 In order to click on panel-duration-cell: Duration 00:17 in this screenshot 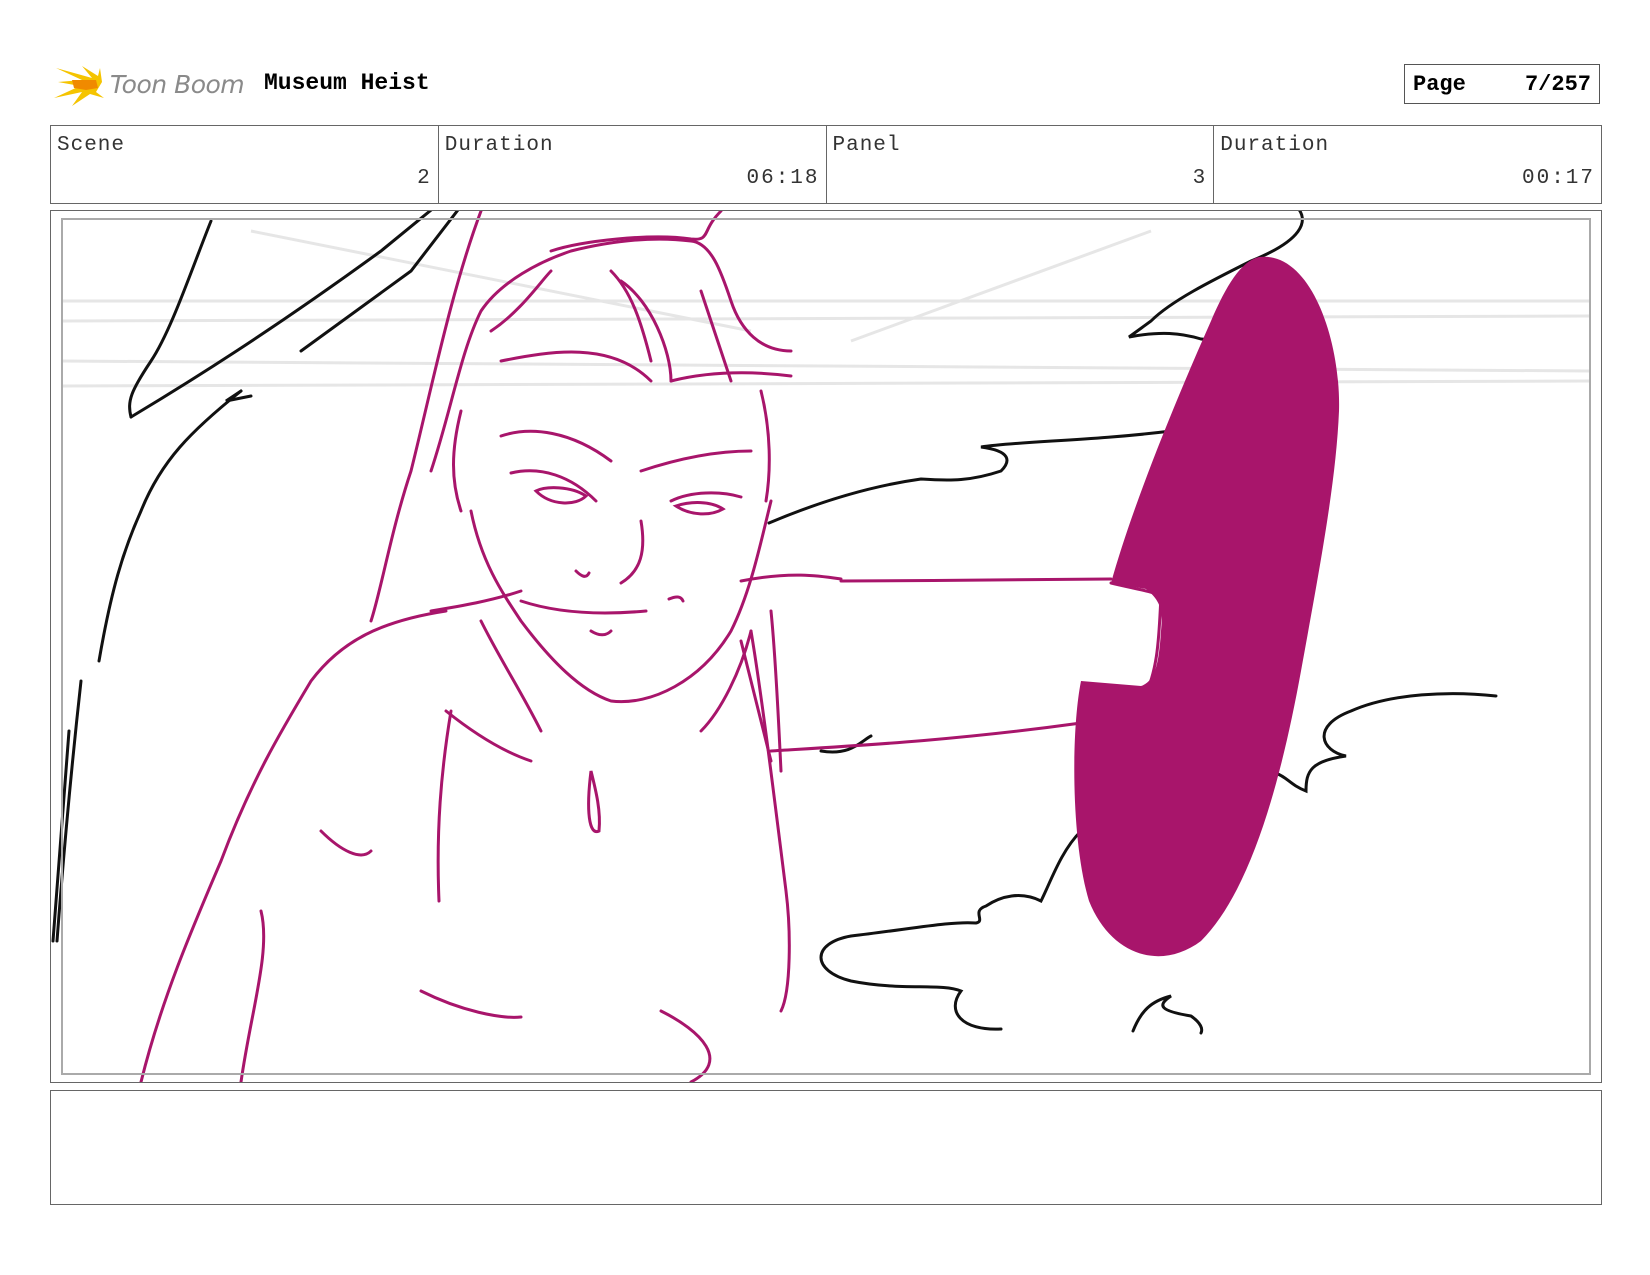, I will do `click(1407, 164)`.